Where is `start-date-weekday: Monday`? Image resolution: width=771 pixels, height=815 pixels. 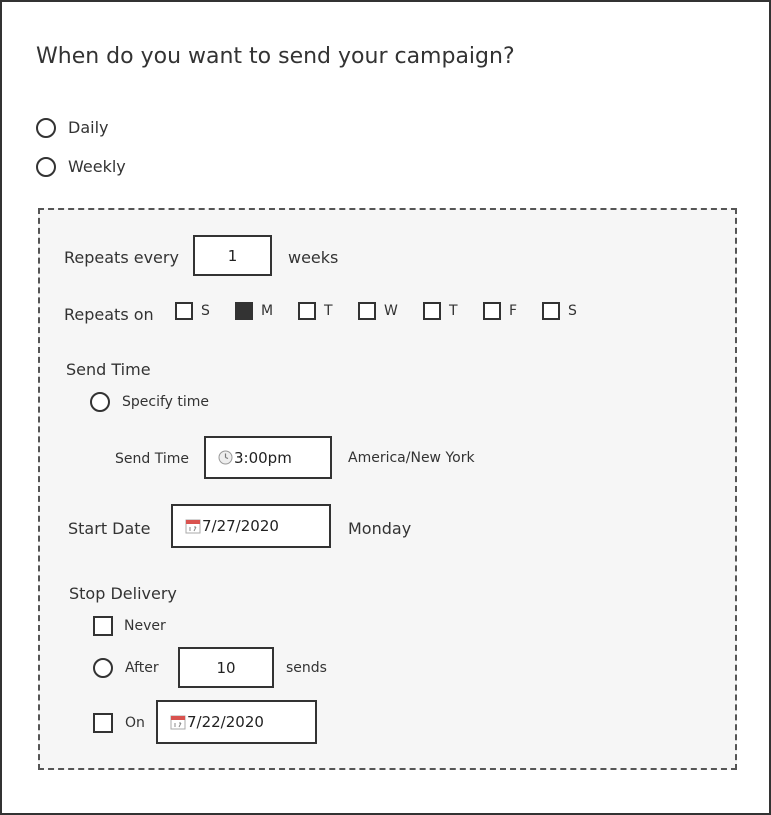
start-date-weekday: Monday is located at coordinates (380, 528).